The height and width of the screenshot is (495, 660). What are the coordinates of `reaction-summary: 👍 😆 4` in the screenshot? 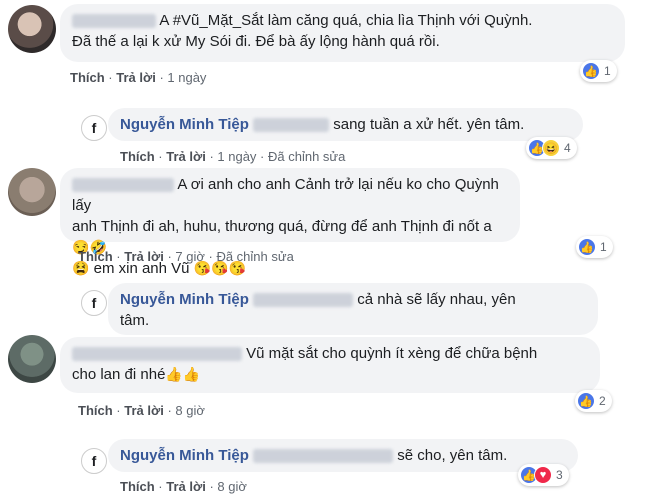 It's located at (551, 148).